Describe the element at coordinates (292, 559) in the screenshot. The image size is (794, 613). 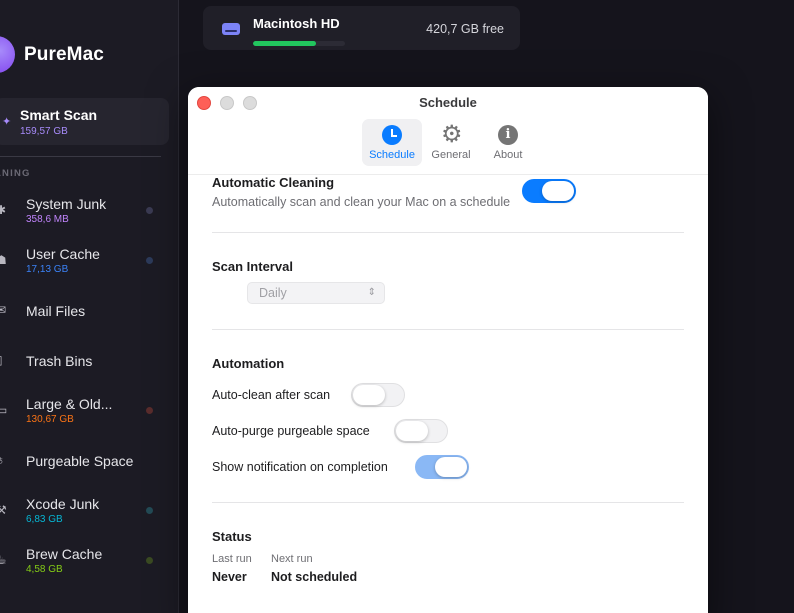
I see `next-run-label: Next run` at that location.